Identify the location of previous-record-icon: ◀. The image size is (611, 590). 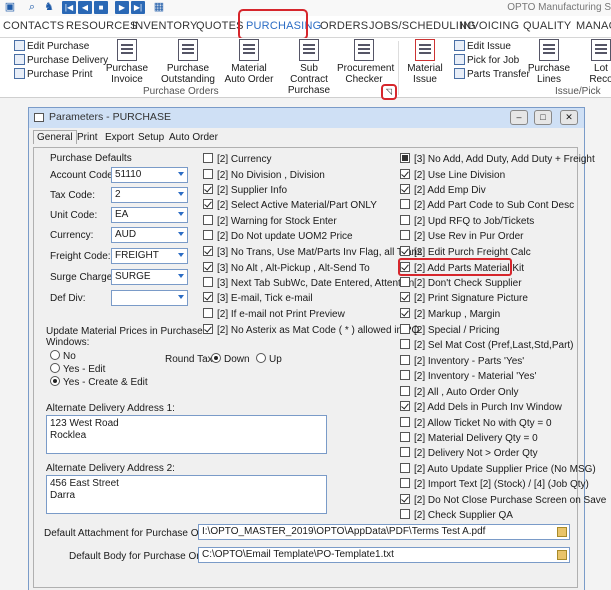
(85, 7).